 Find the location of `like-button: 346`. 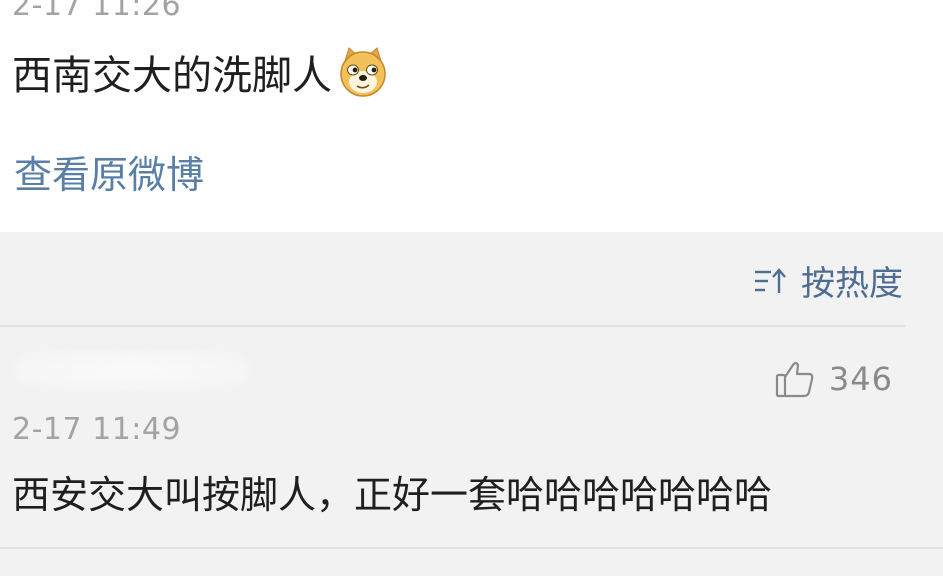

like-button: 346 is located at coordinates (834, 379).